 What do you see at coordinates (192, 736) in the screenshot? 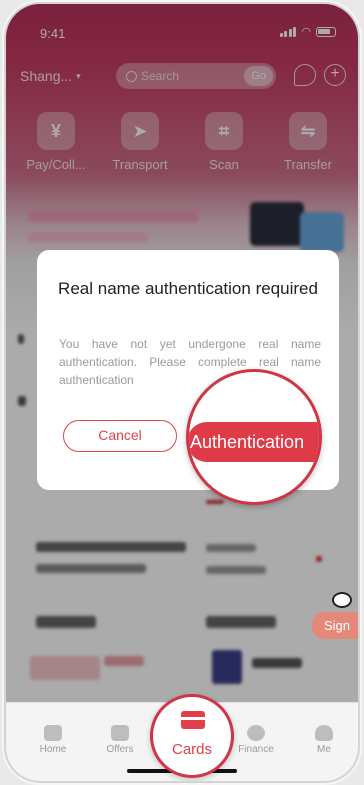
I see `tab-cards: Cards` at bounding box center [192, 736].